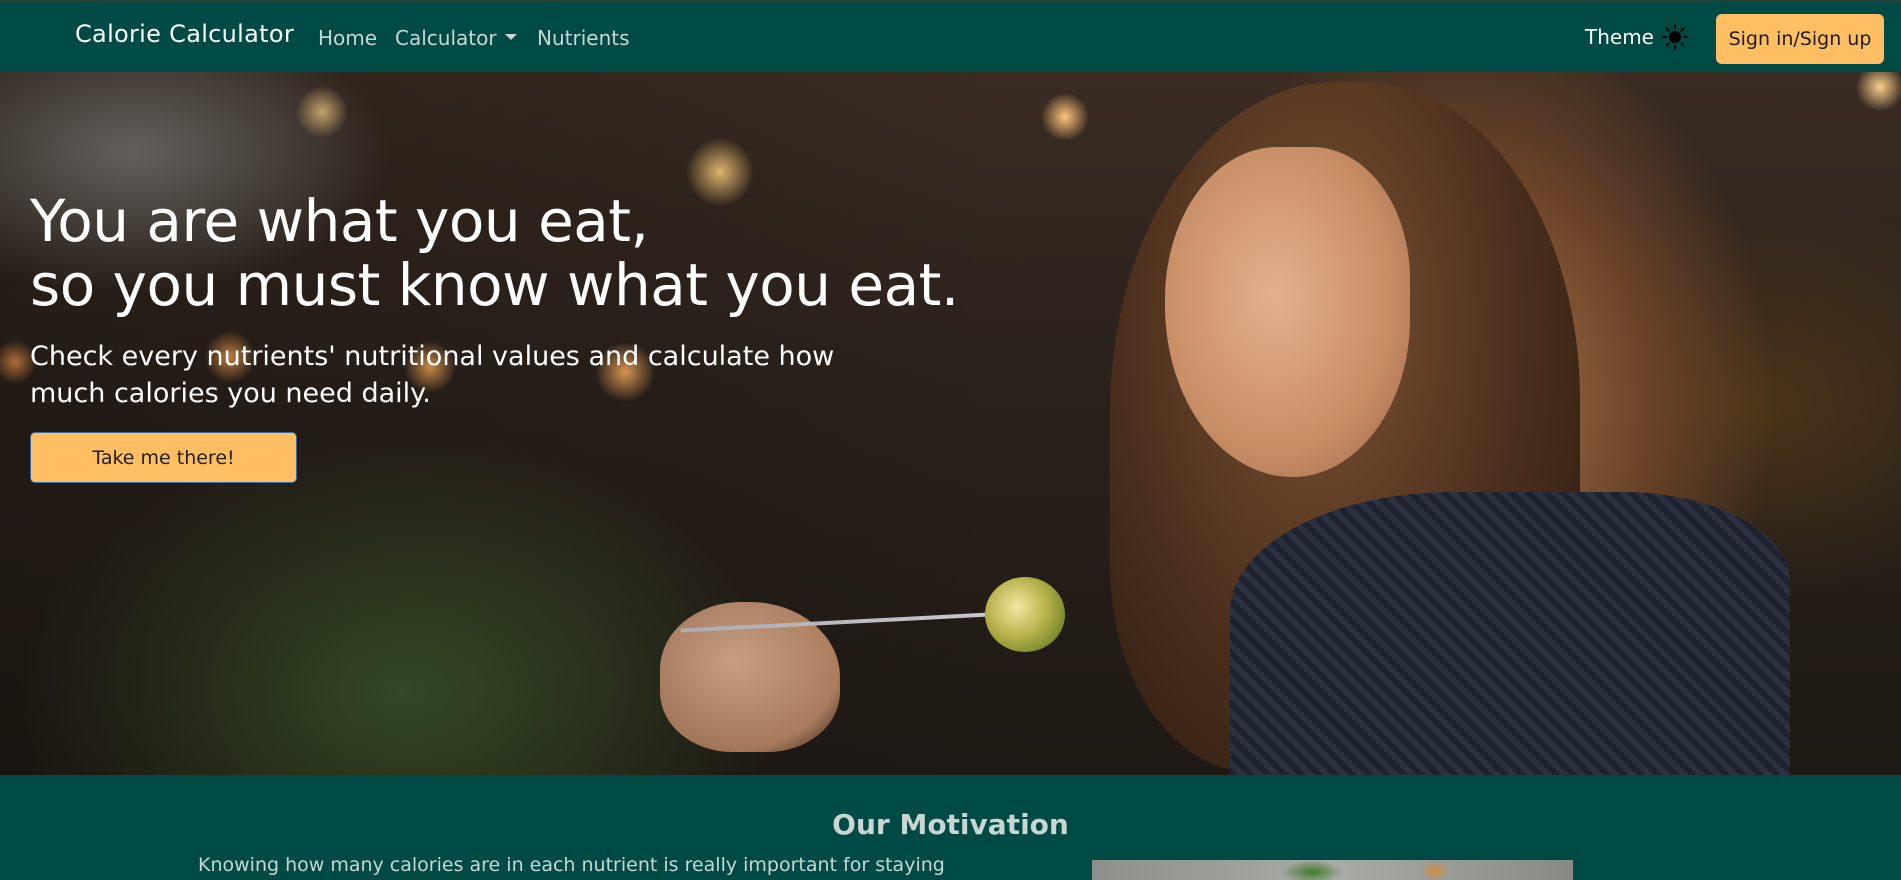 This screenshot has width=1901, height=880. Describe the element at coordinates (446, 38) in the screenshot. I see `nav-calculator-label: Calculator` at that location.